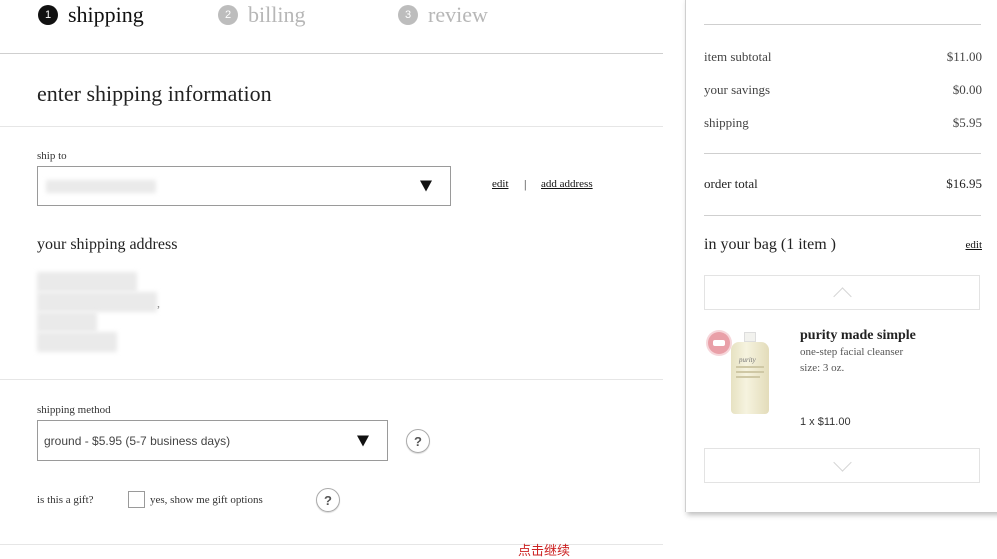 The height and width of the screenshot is (559, 997). I want to click on ship-to-label: ship to, so click(52, 156).